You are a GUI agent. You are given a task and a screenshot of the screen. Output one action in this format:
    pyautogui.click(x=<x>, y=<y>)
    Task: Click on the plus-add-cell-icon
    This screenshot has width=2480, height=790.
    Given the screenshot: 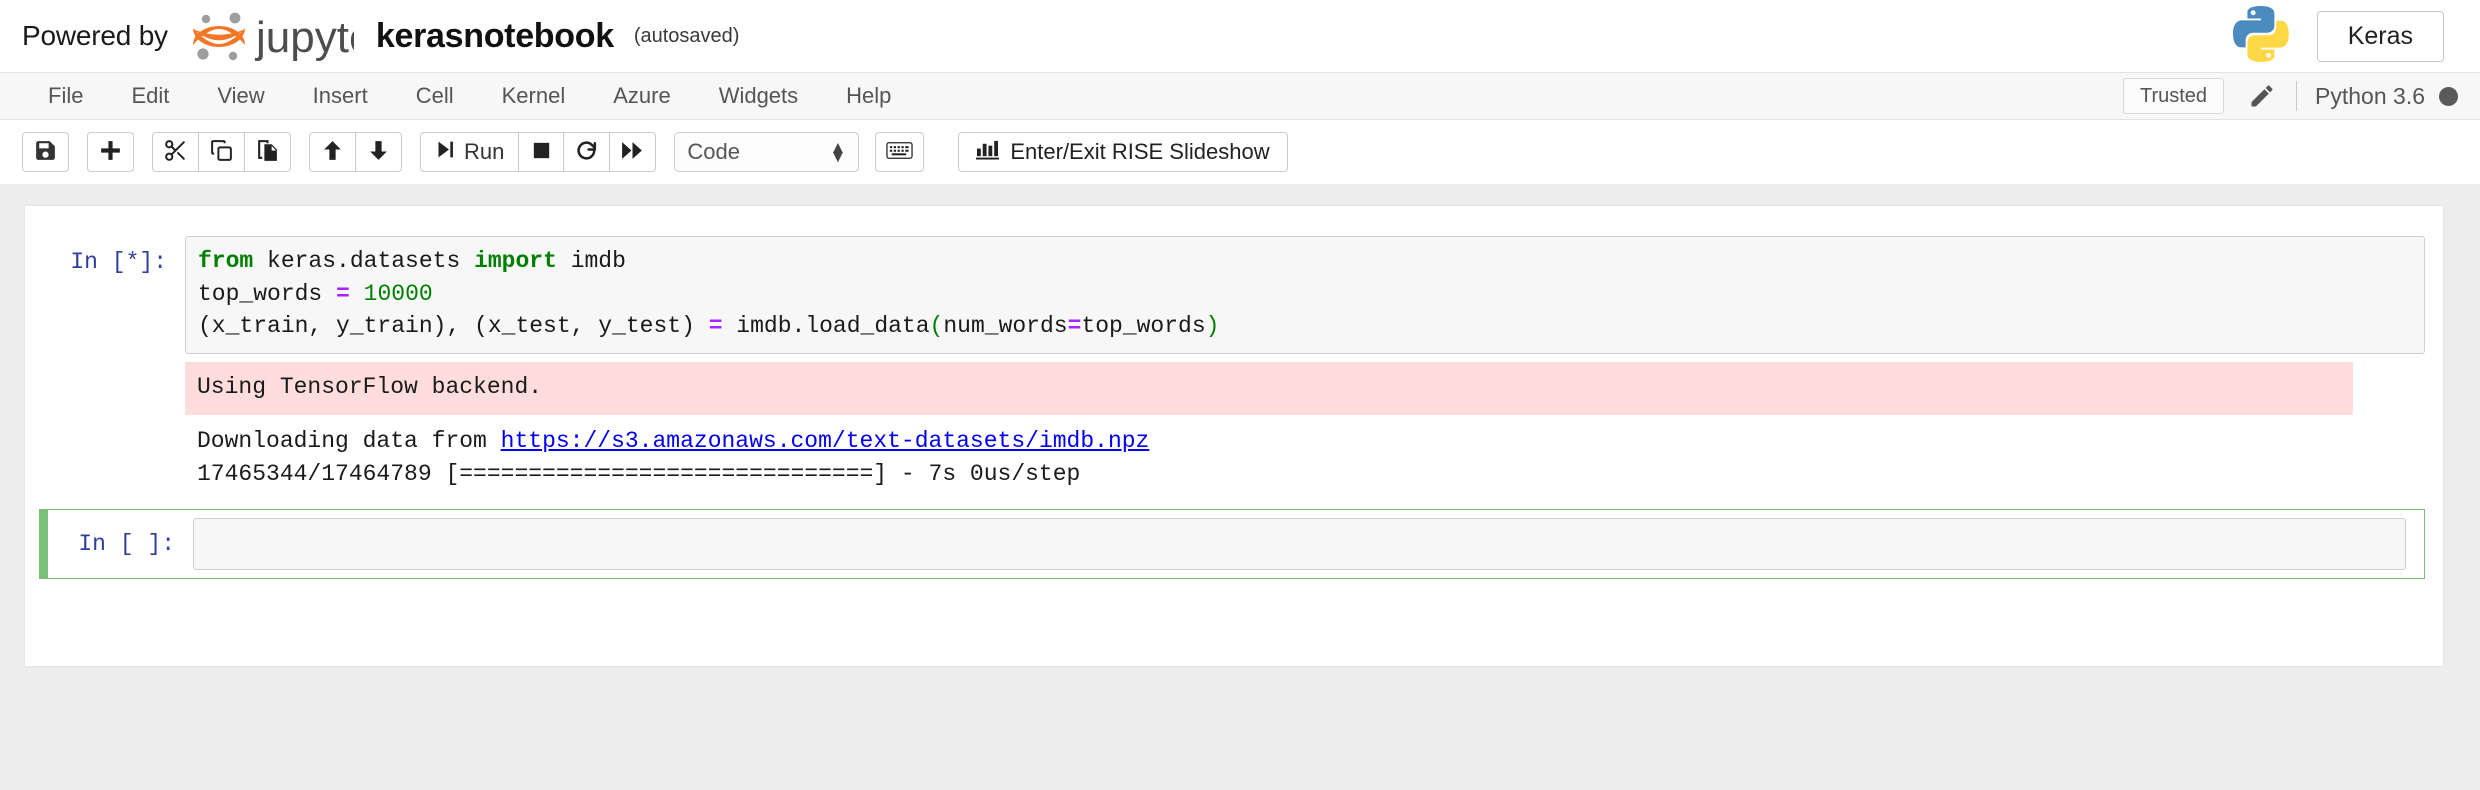 What is the action you would take?
    pyautogui.click(x=110, y=152)
    